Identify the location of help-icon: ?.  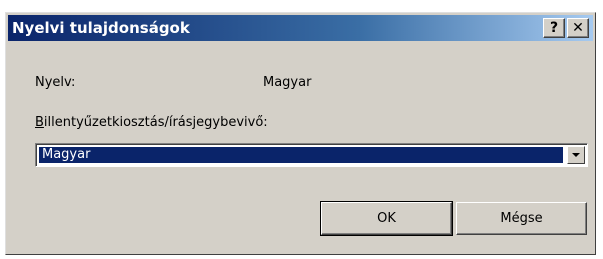
(554, 28).